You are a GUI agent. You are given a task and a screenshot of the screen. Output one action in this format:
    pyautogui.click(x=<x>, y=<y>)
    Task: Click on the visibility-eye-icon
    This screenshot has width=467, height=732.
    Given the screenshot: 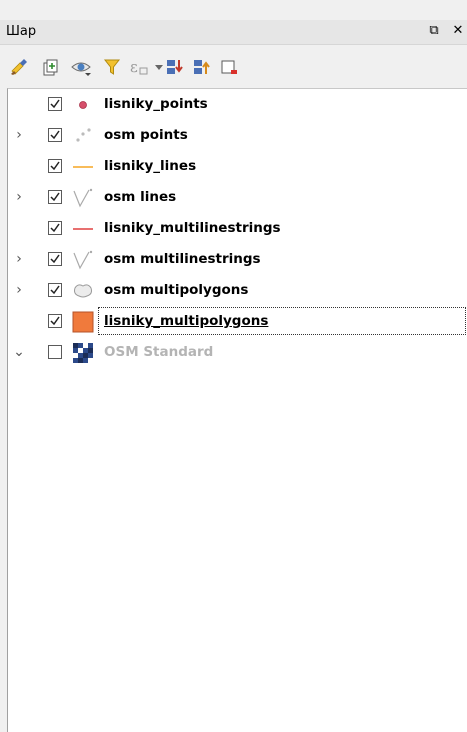 What is the action you would take?
    pyautogui.click(x=81, y=67)
    